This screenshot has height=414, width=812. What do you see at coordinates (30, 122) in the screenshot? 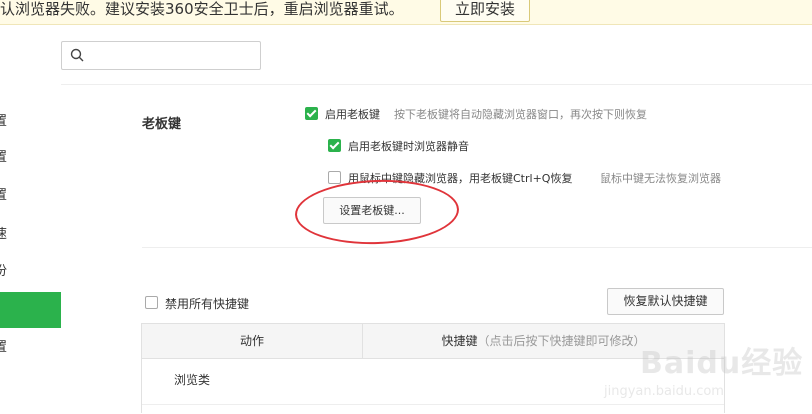
I see `sidebar-item-1: 置` at bounding box center [30, 122].